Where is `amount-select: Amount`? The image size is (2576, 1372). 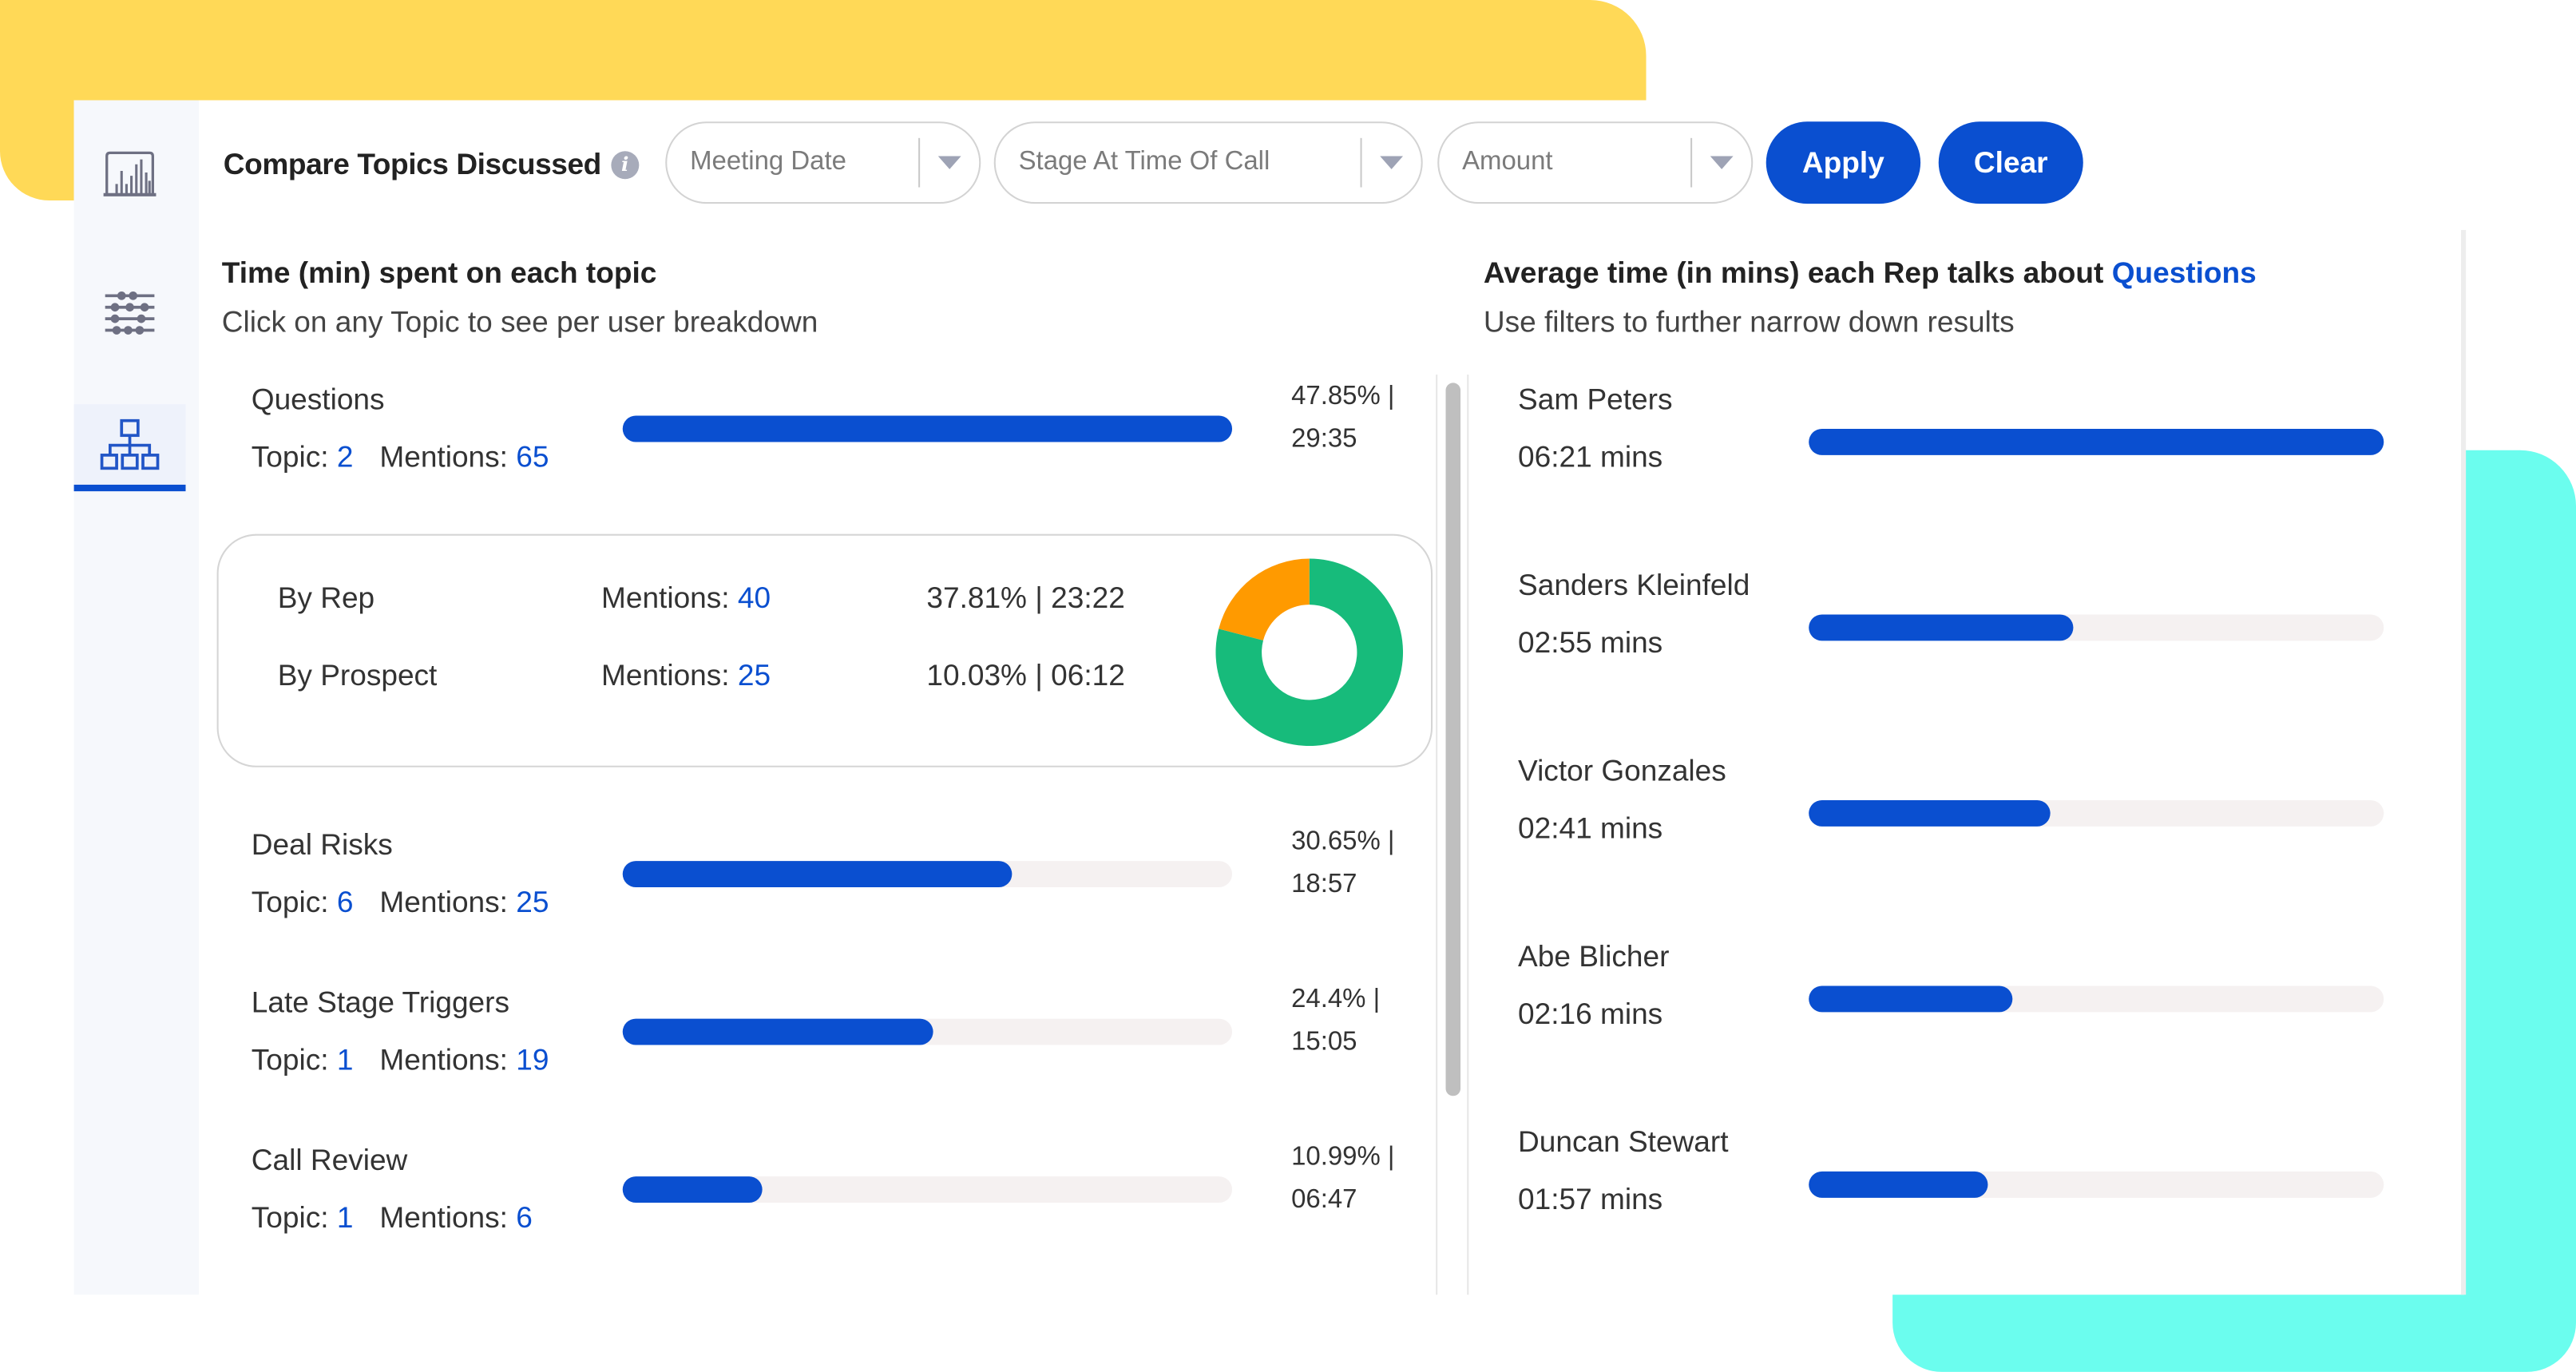 amount-select: Amount is located at coordinates (1595, 162).